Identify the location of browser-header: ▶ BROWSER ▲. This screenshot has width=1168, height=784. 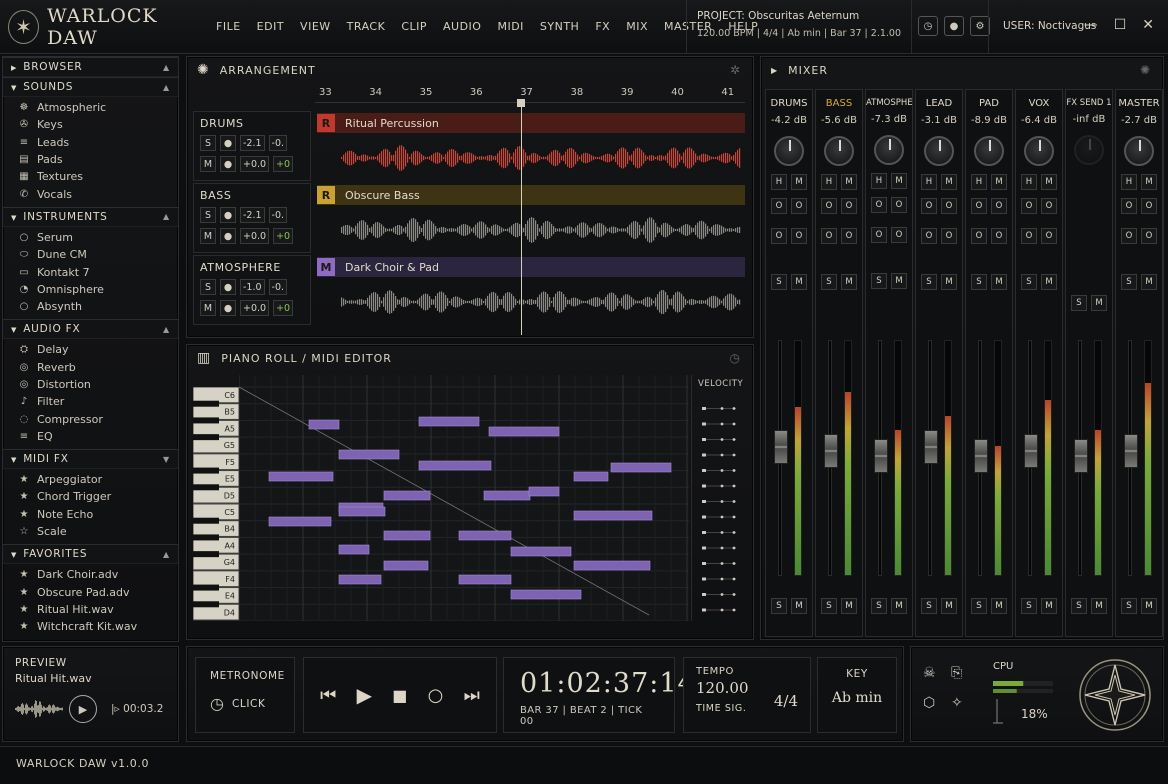
(90, 67).